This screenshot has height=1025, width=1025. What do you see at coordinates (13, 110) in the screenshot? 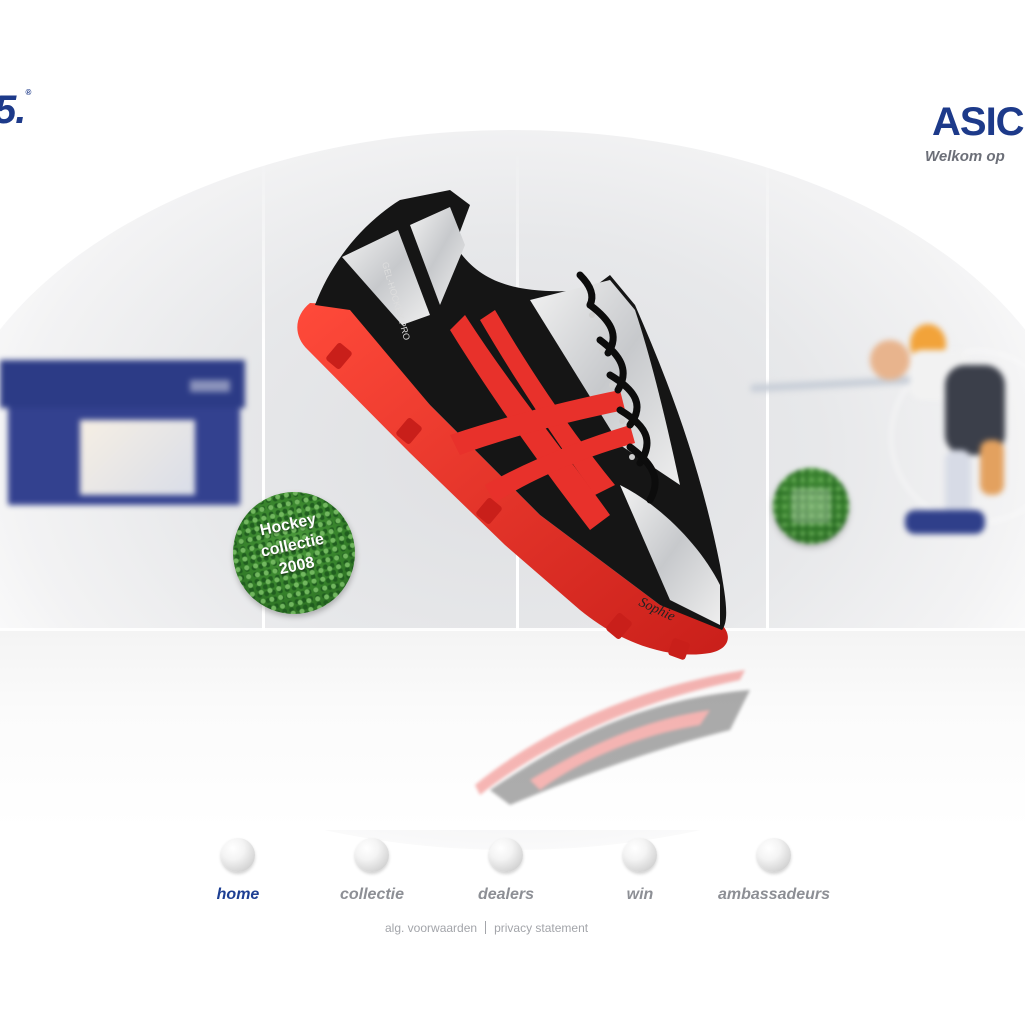
I see `logo-left-text: 5.` at bounding box center [13, 110].